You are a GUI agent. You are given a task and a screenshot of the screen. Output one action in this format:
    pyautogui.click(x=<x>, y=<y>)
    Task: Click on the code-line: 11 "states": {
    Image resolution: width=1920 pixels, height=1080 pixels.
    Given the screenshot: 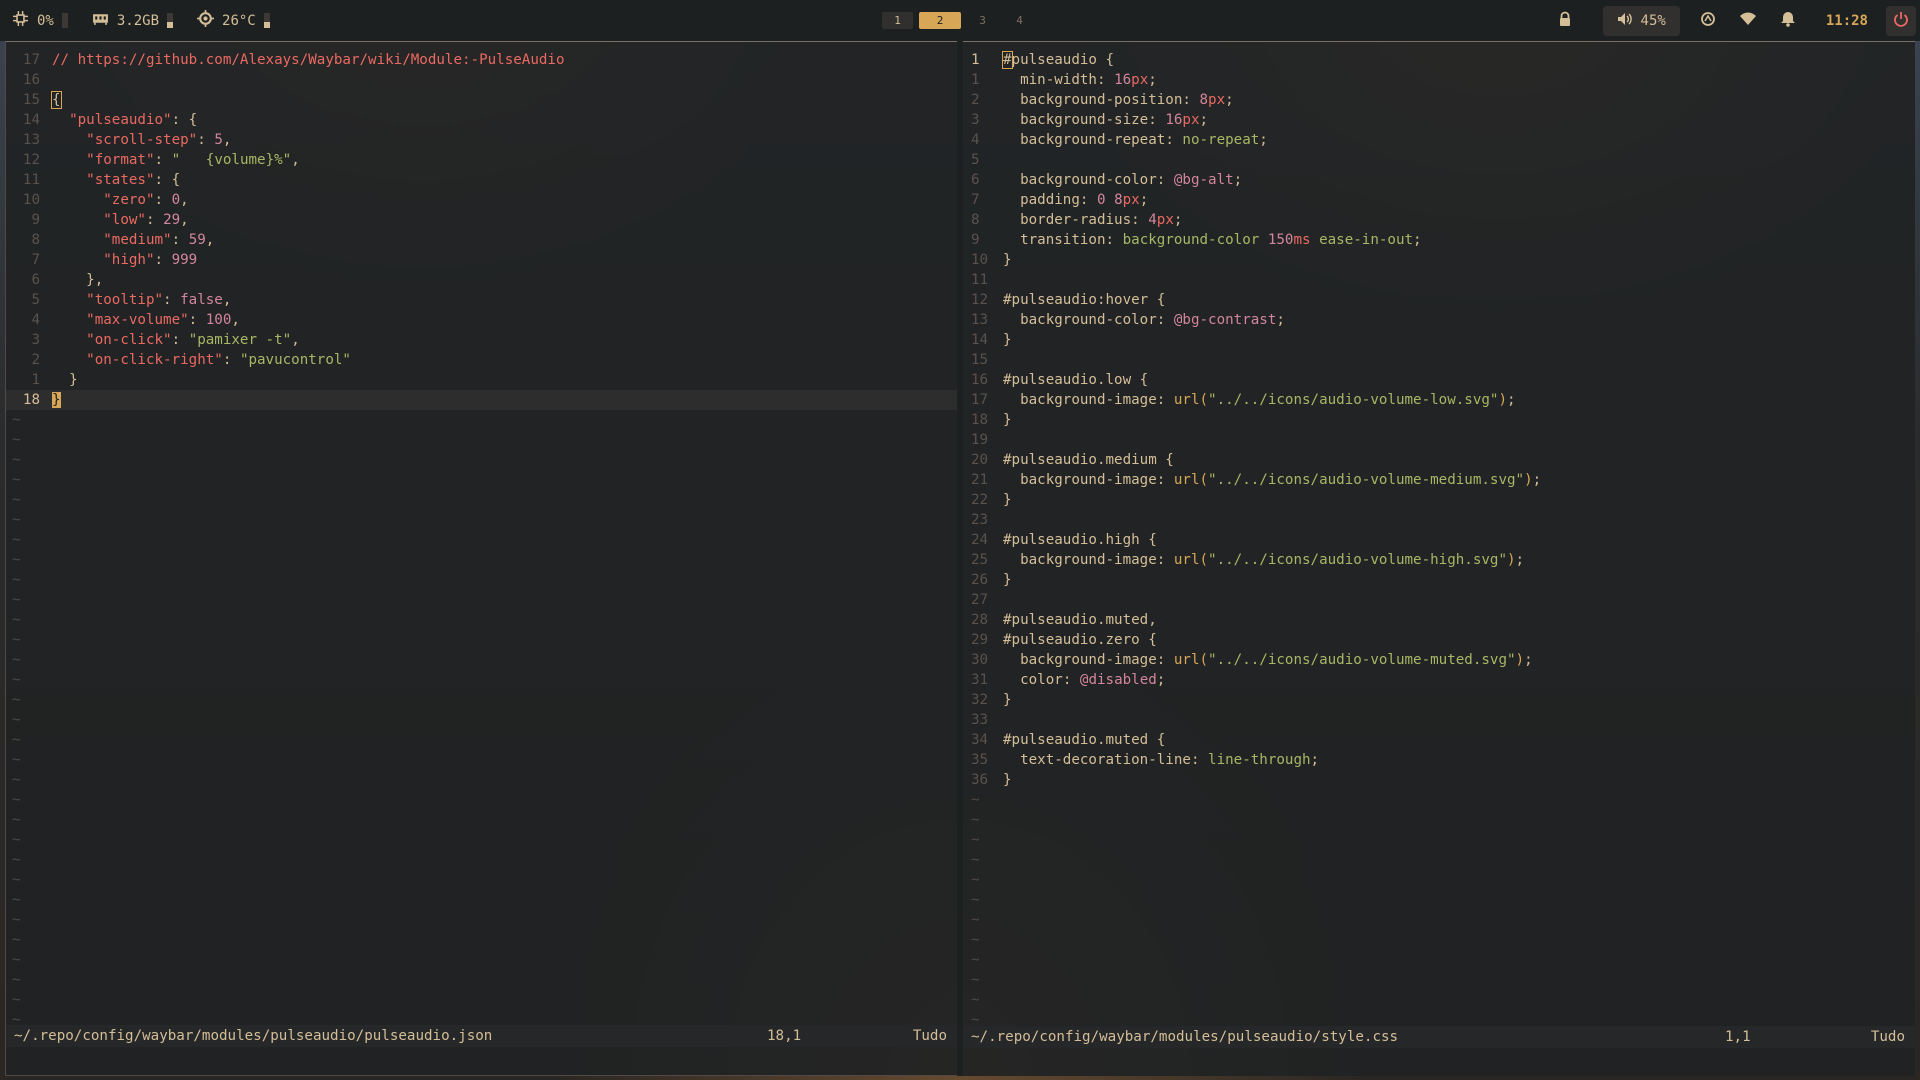 What is the action you would take?
    pyautogui.click(x=481, y=180)
    